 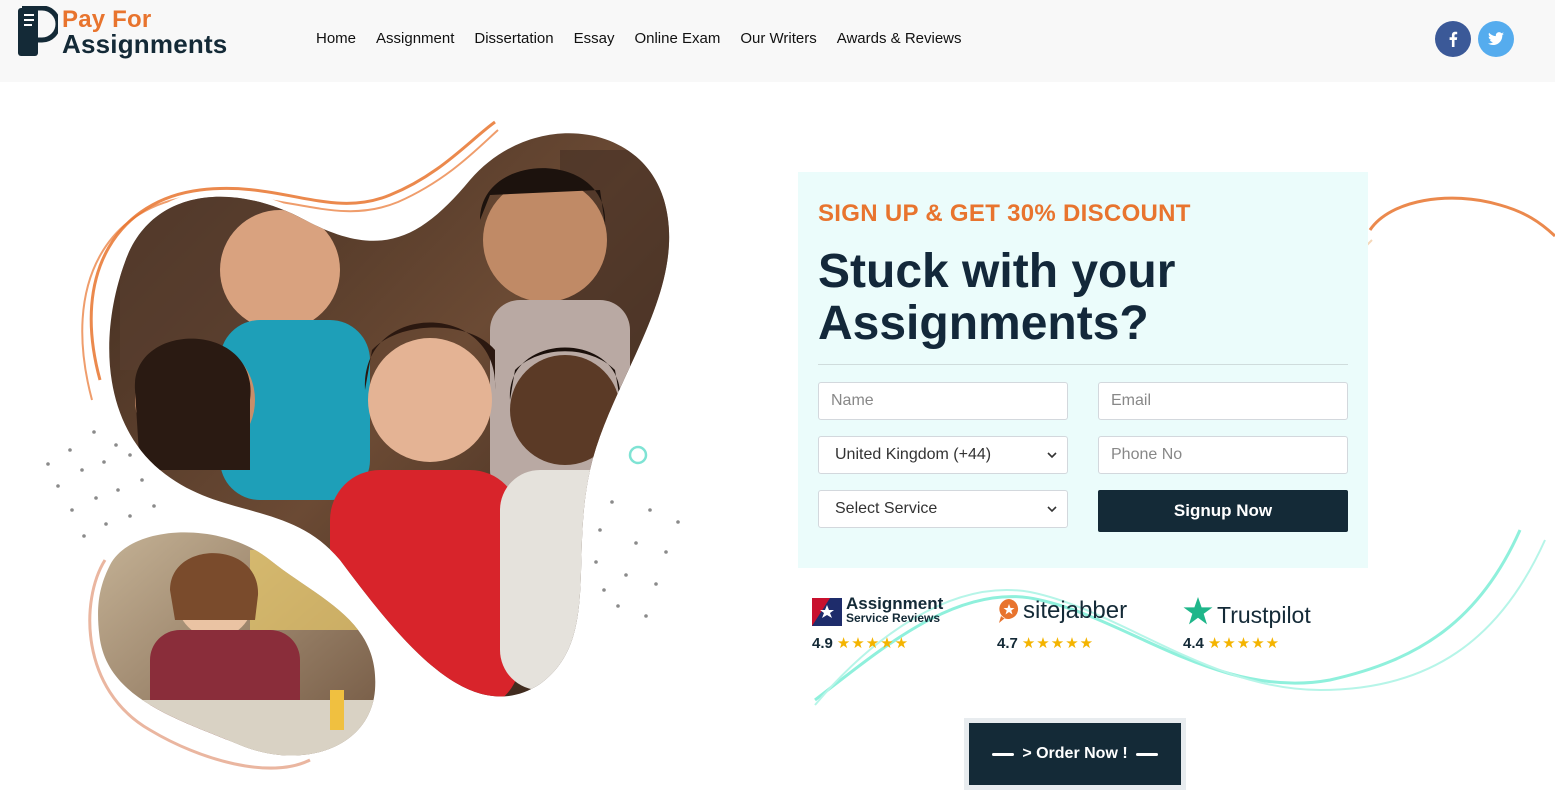 What do you see at coordinates (1264, 615) in the screenshot?
I see `review-site-name: Trustpilot` at bounding box center [1264, 615].